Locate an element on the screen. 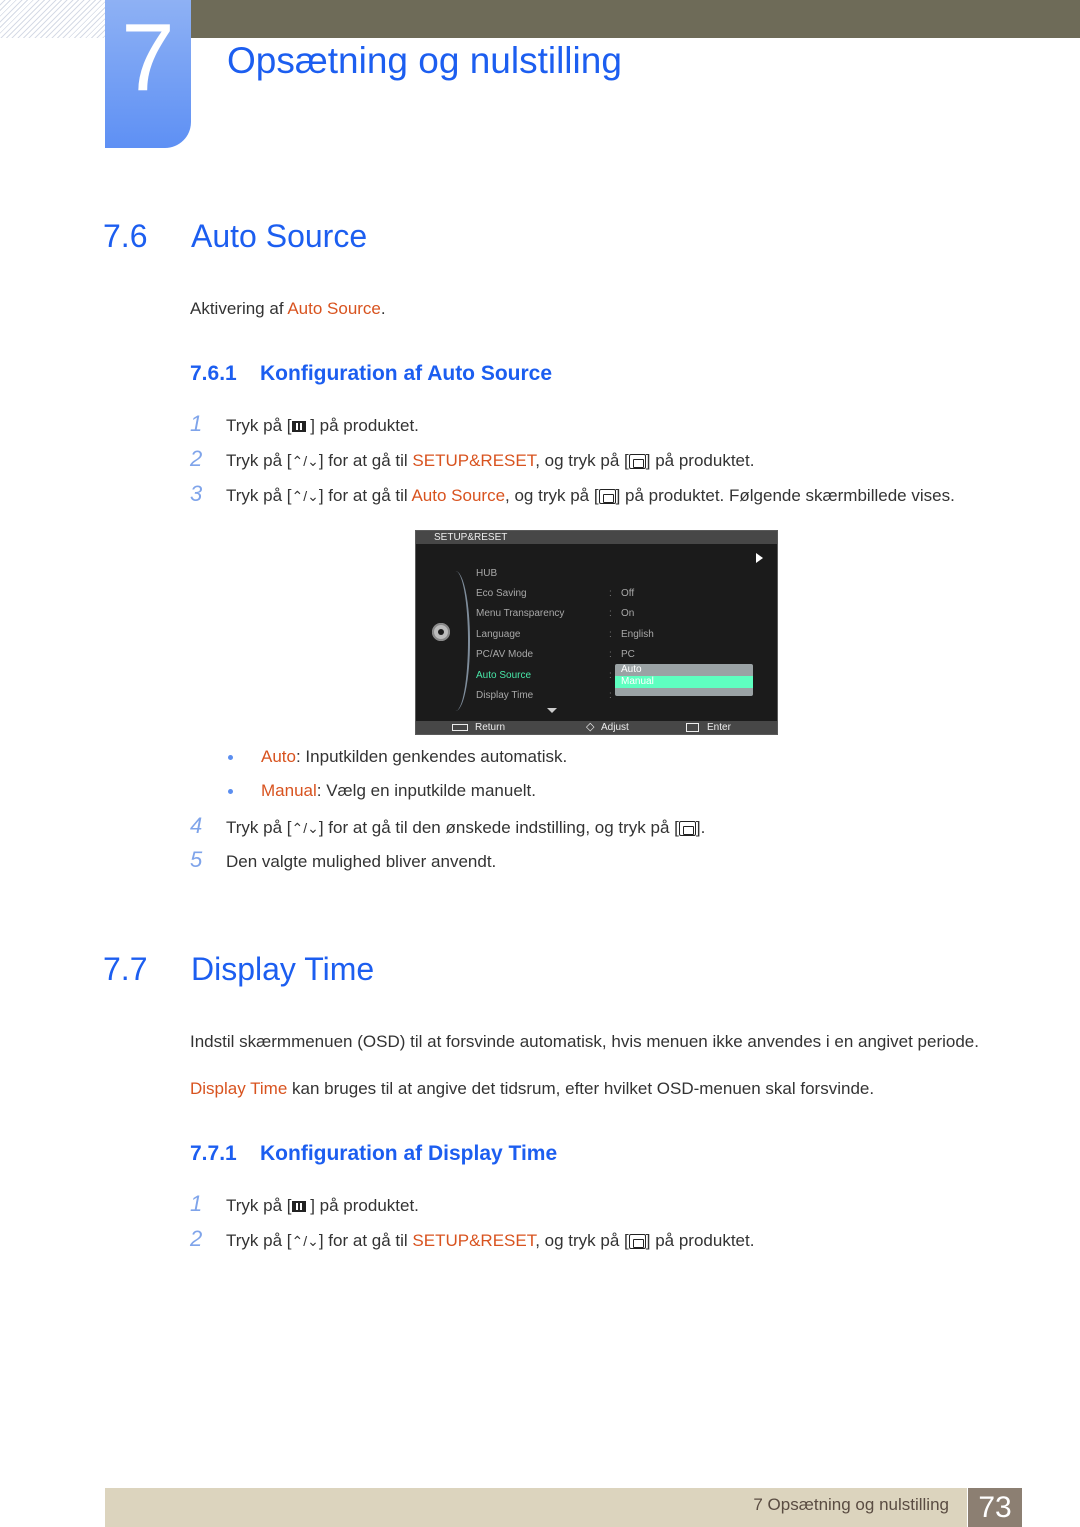 The height and width of the screenshot is (1527, 1080). bullet-text: : Inputkilden genkendes automatisk. is located at coordinates (431, 756).